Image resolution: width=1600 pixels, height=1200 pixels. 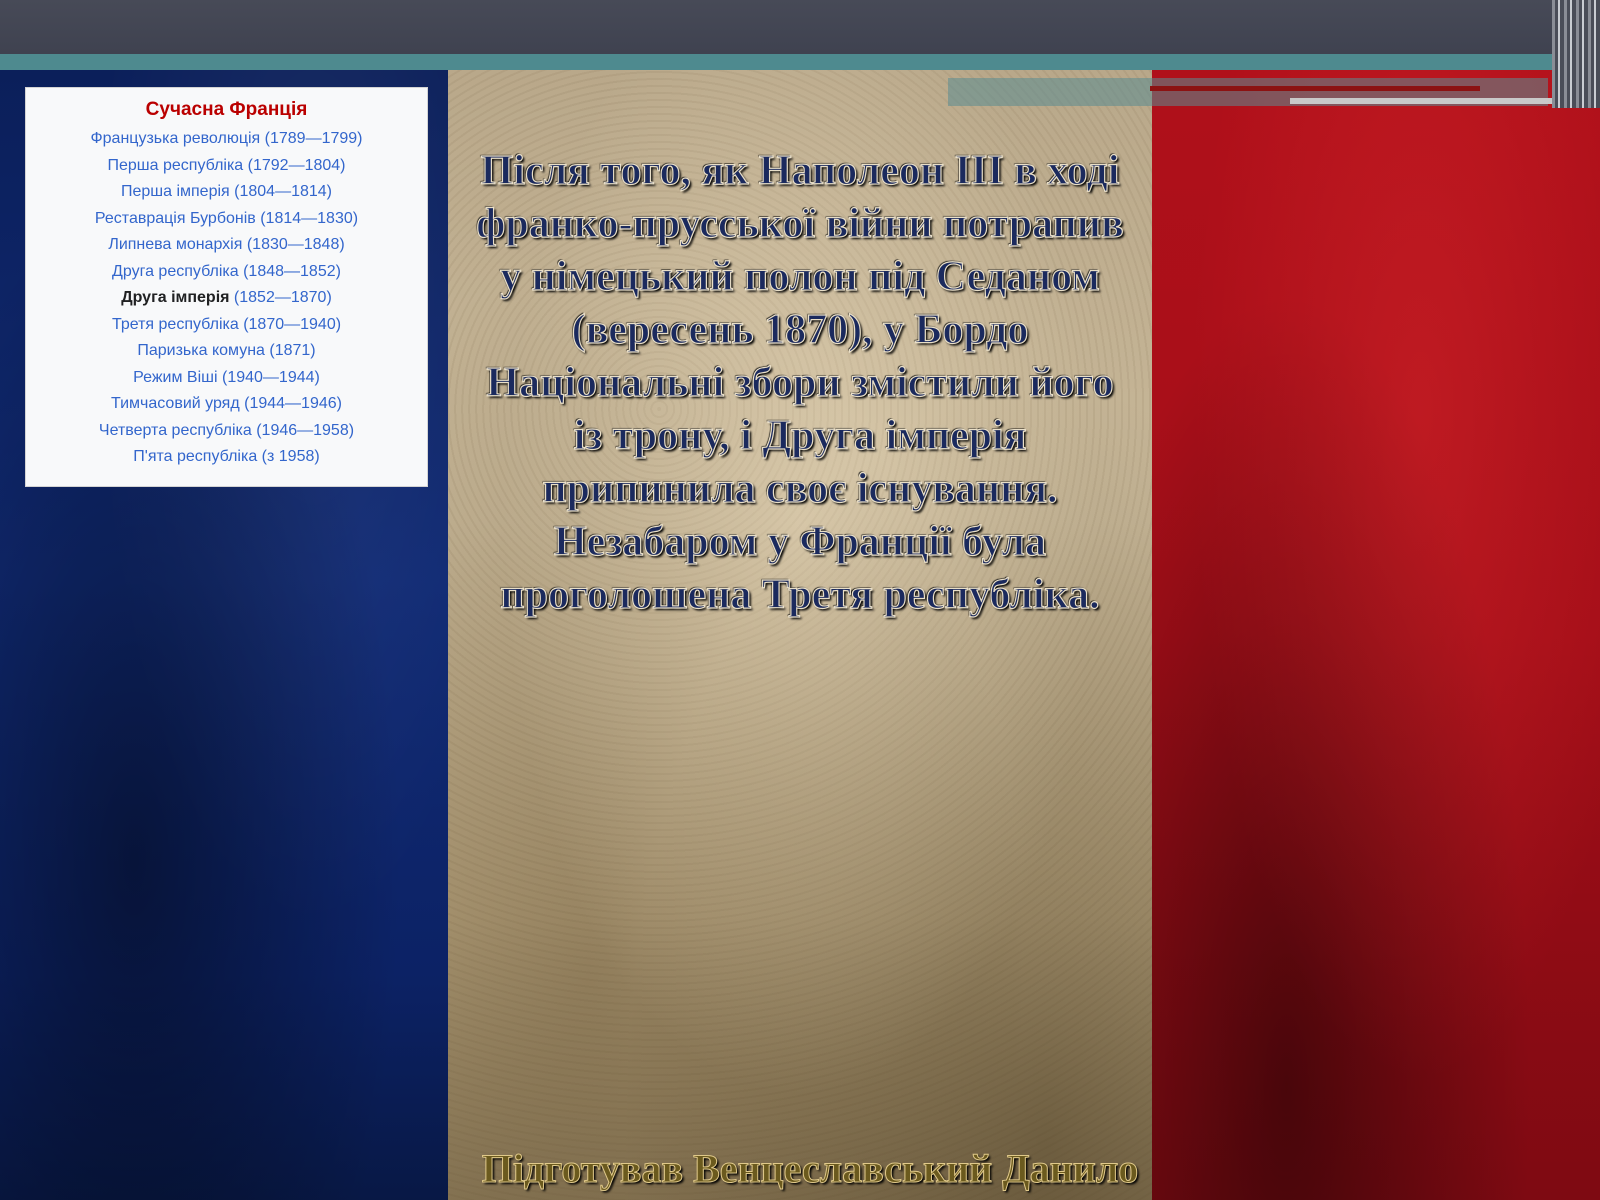 What do you see at coordinates (289, 271) in the screenshot?
I see `infobox-item-years: (1848—1852)` at bounding box center [289, 271].